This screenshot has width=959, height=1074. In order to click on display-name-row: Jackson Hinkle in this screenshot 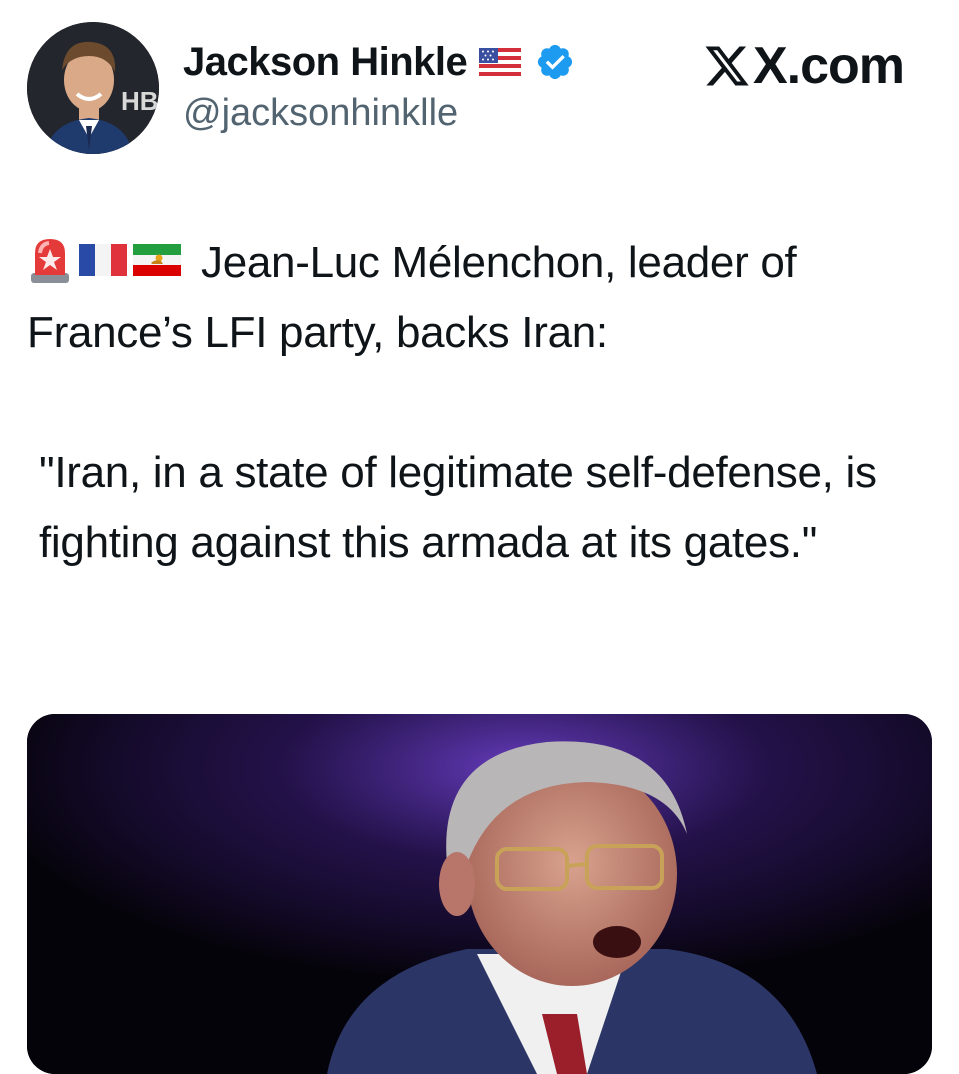, I will do `click(379, 62)`.